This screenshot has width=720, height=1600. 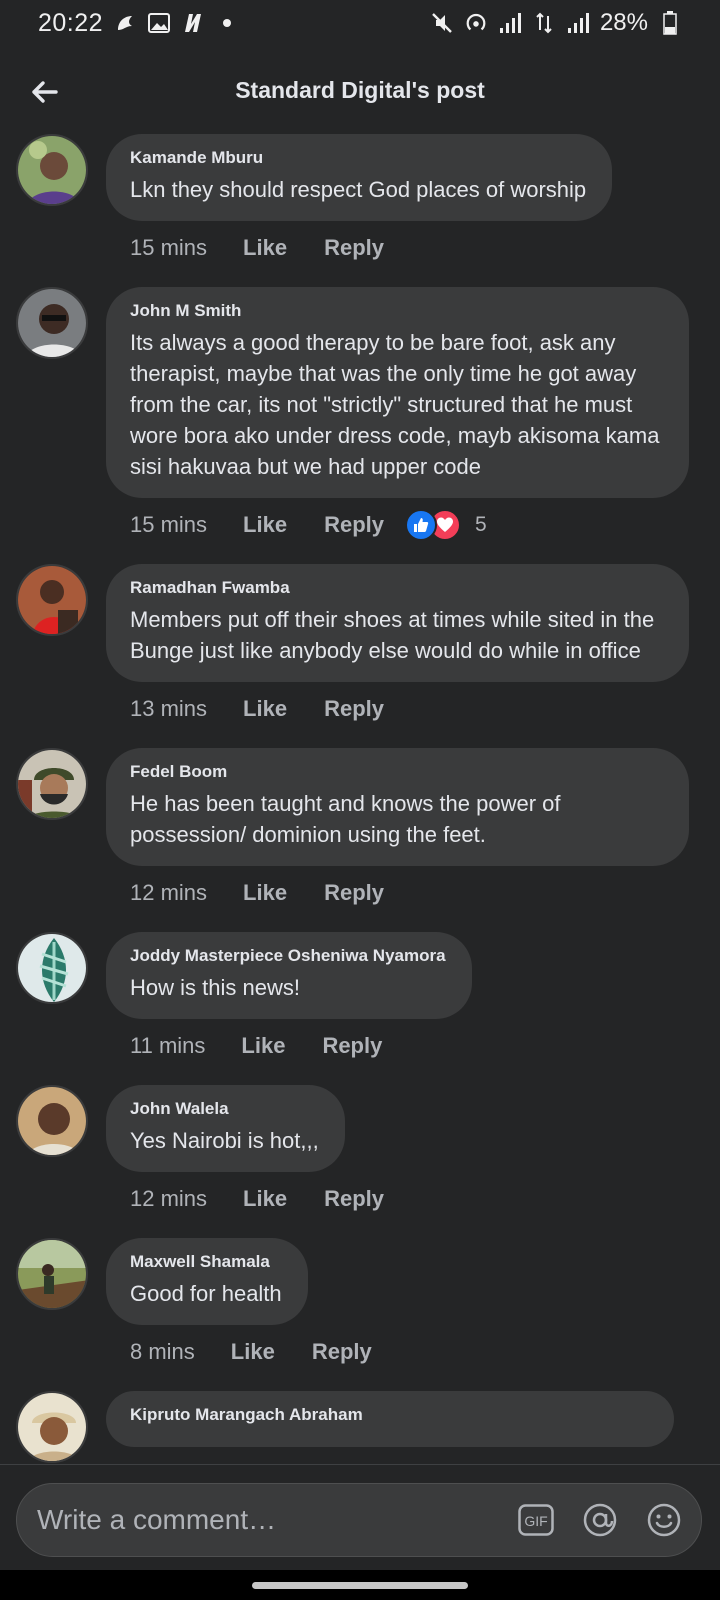 What do you see at coordinates (168, 1045) in the screenshot?
I see `comment-time: 11 mins` at bounding box center [168, 1045].